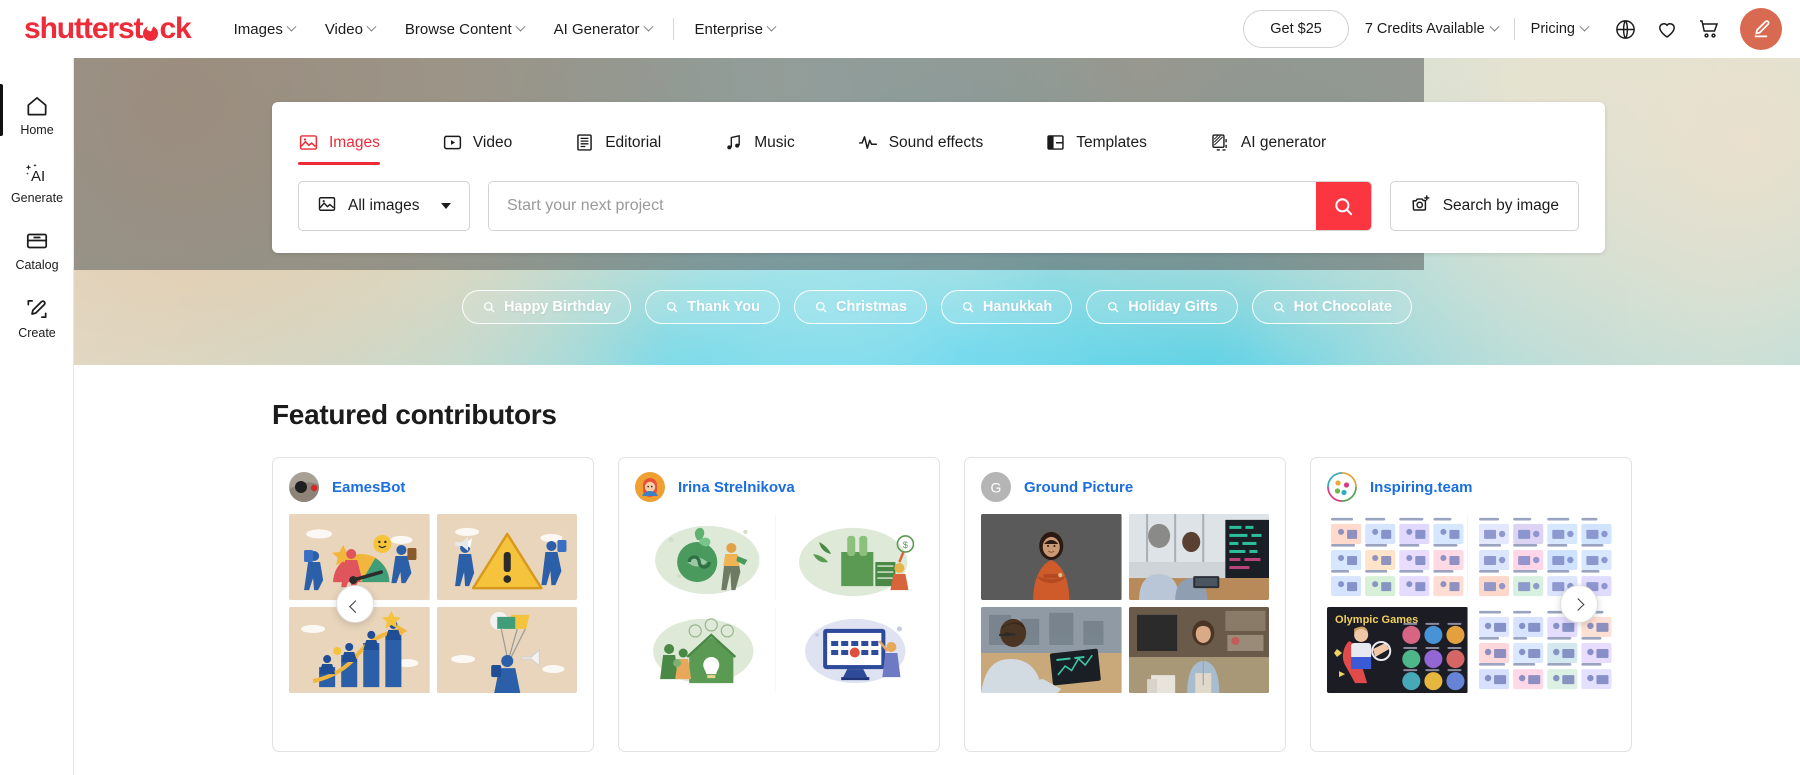 This screenshot has width=1800, height=775. Describe the element at coordinates (37, 416) in the screenshot. I see `left-sidebar: Home AI Generate Catalog Create` at that location.